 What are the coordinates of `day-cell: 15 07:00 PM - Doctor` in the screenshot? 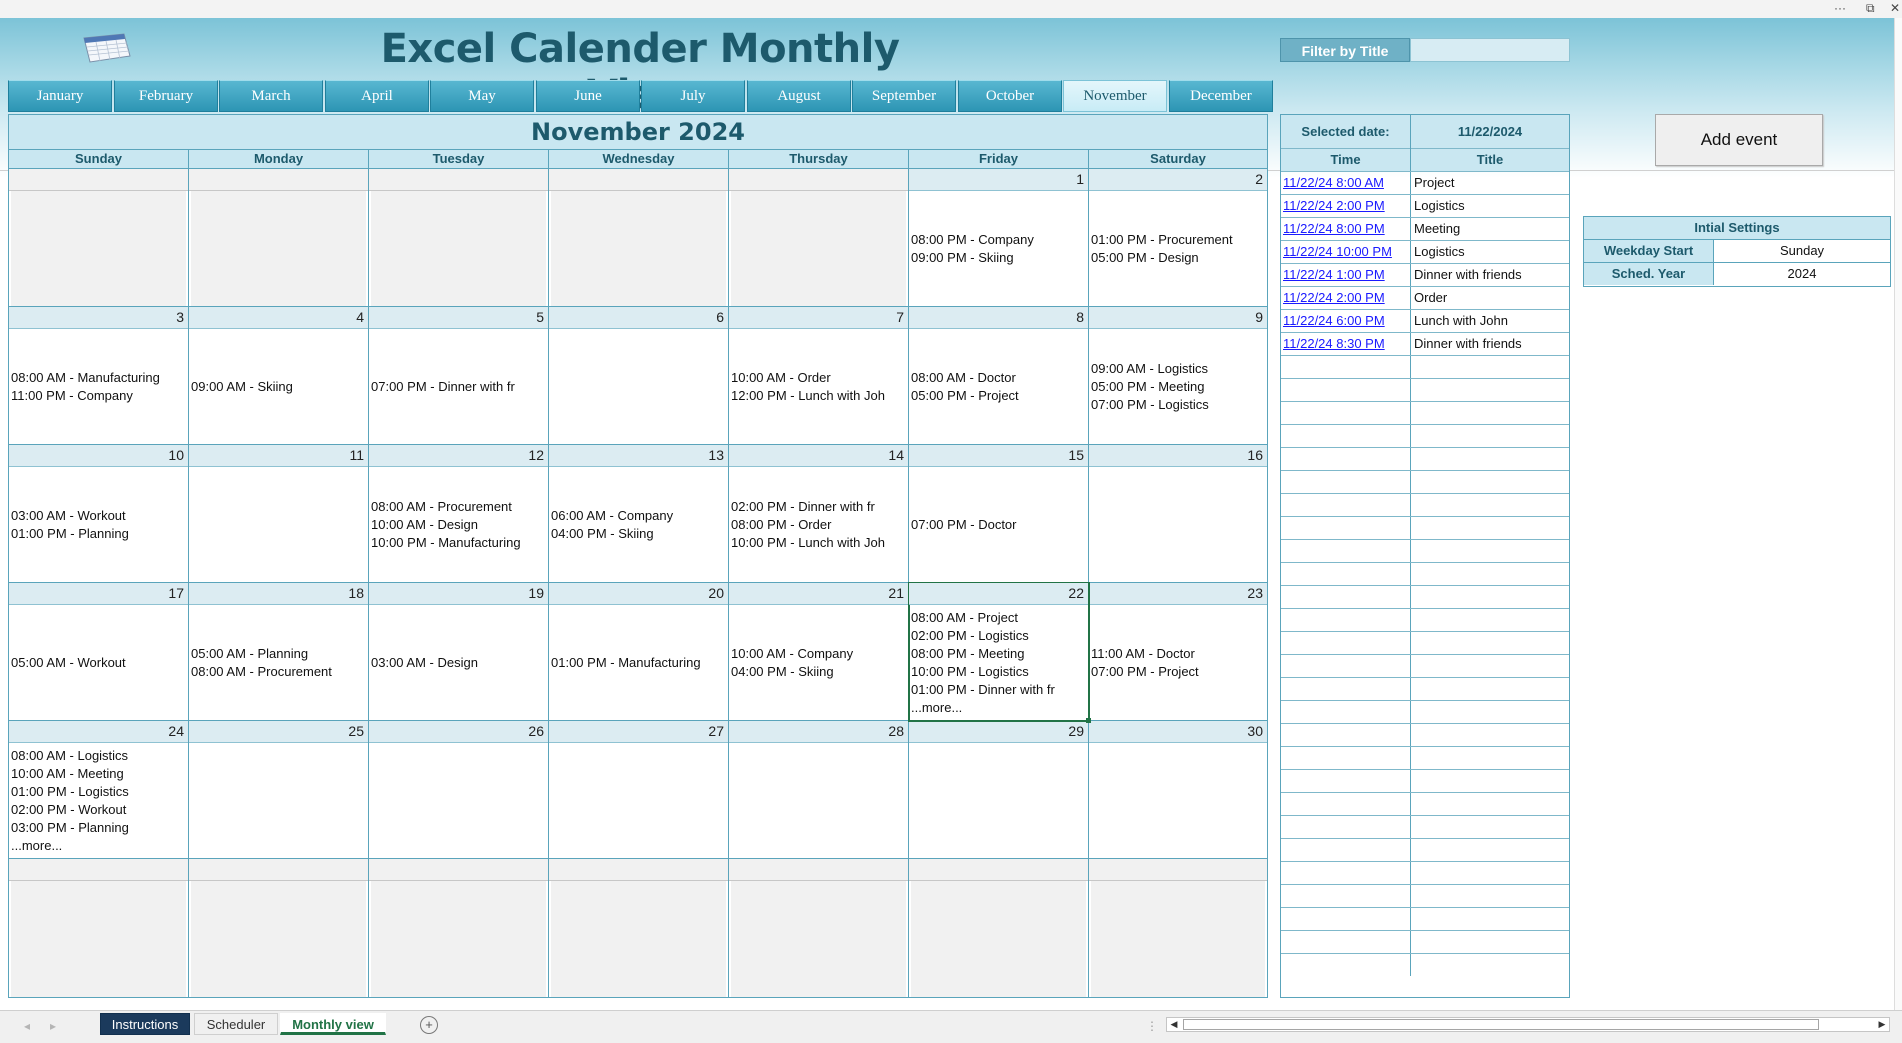 It's located at (999, 514).